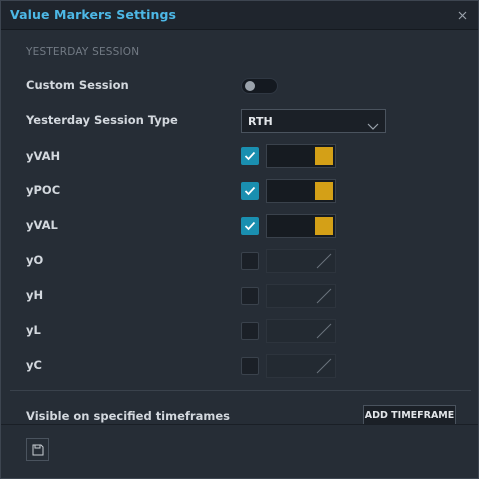  Describe the element at coordinates (373, 123) in the screenshot. I see `chevron-down-icon` at that location.